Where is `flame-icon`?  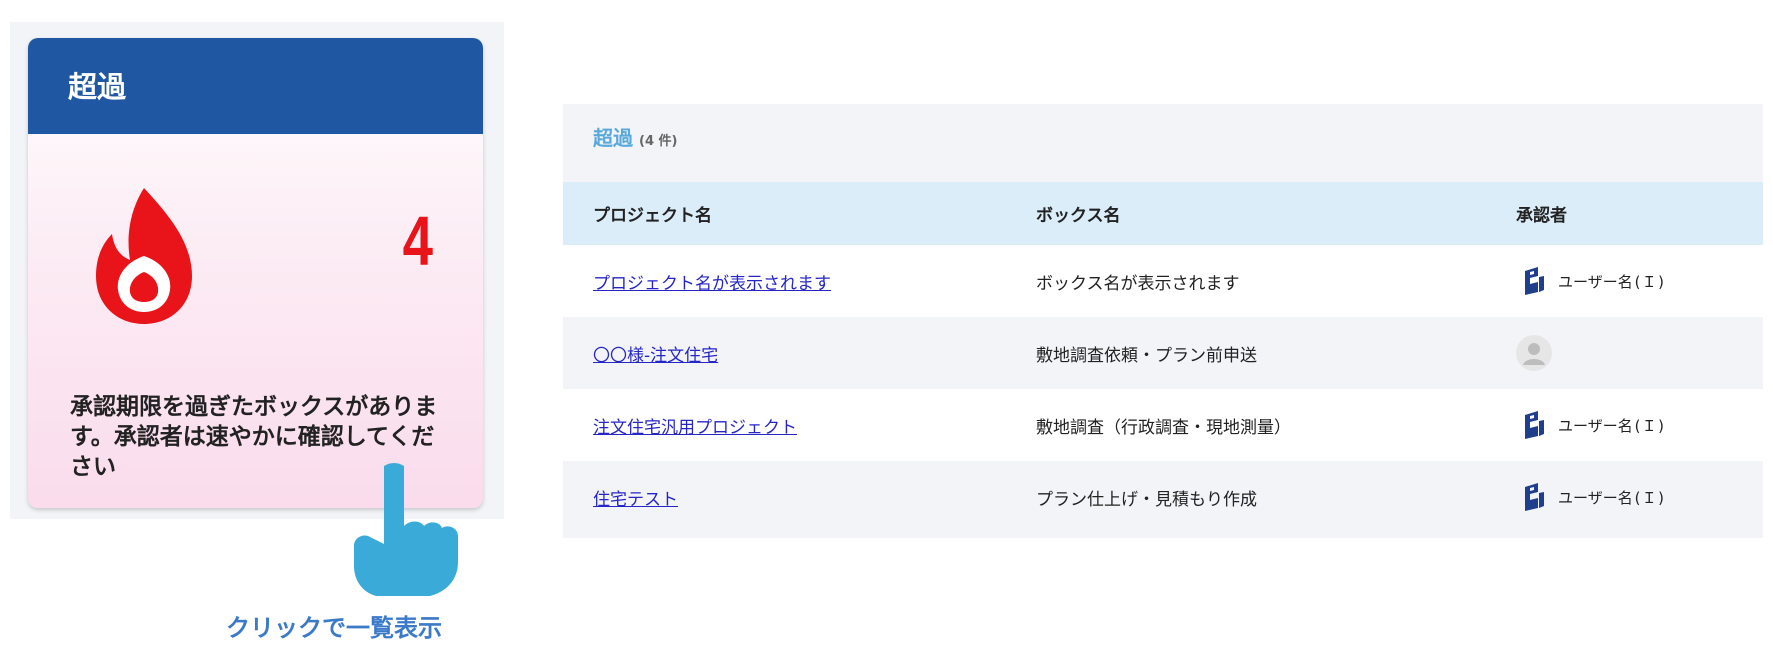
flame-icon is located at coordinates (144, 256).